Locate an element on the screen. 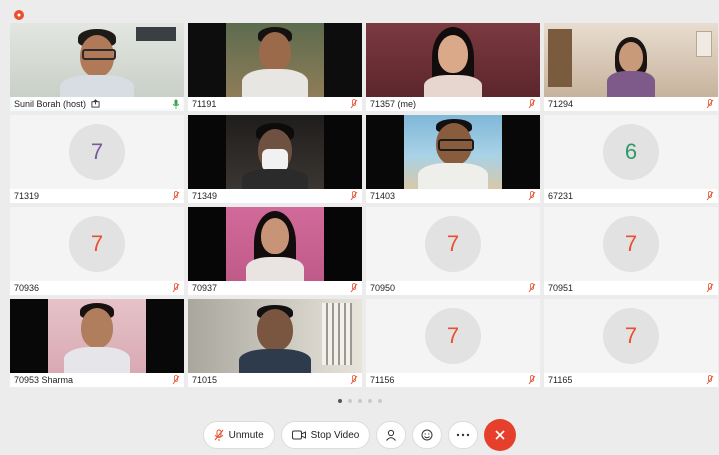 The width and height of the screenshot is (719, 455). participant-tile: 7 70951 is located at coordinates (631, 251).